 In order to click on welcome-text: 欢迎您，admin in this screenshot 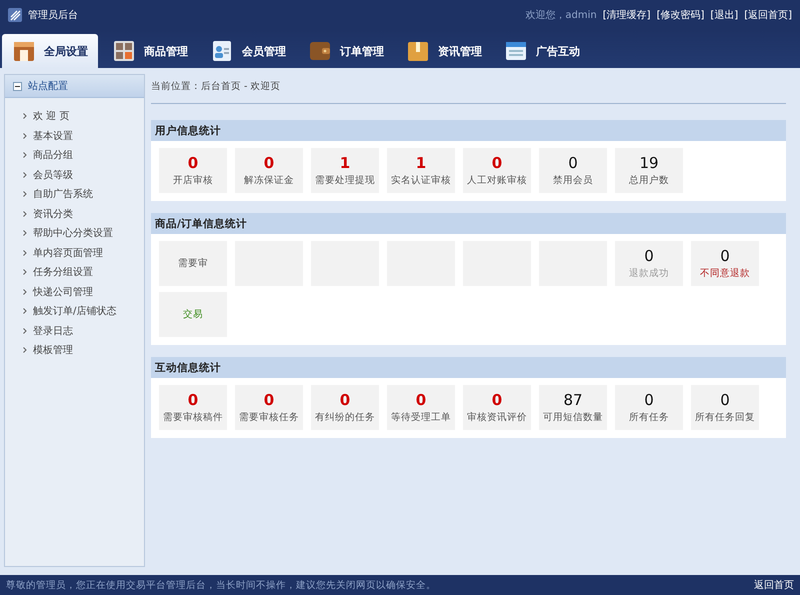, I will do `click(561, 15)`.